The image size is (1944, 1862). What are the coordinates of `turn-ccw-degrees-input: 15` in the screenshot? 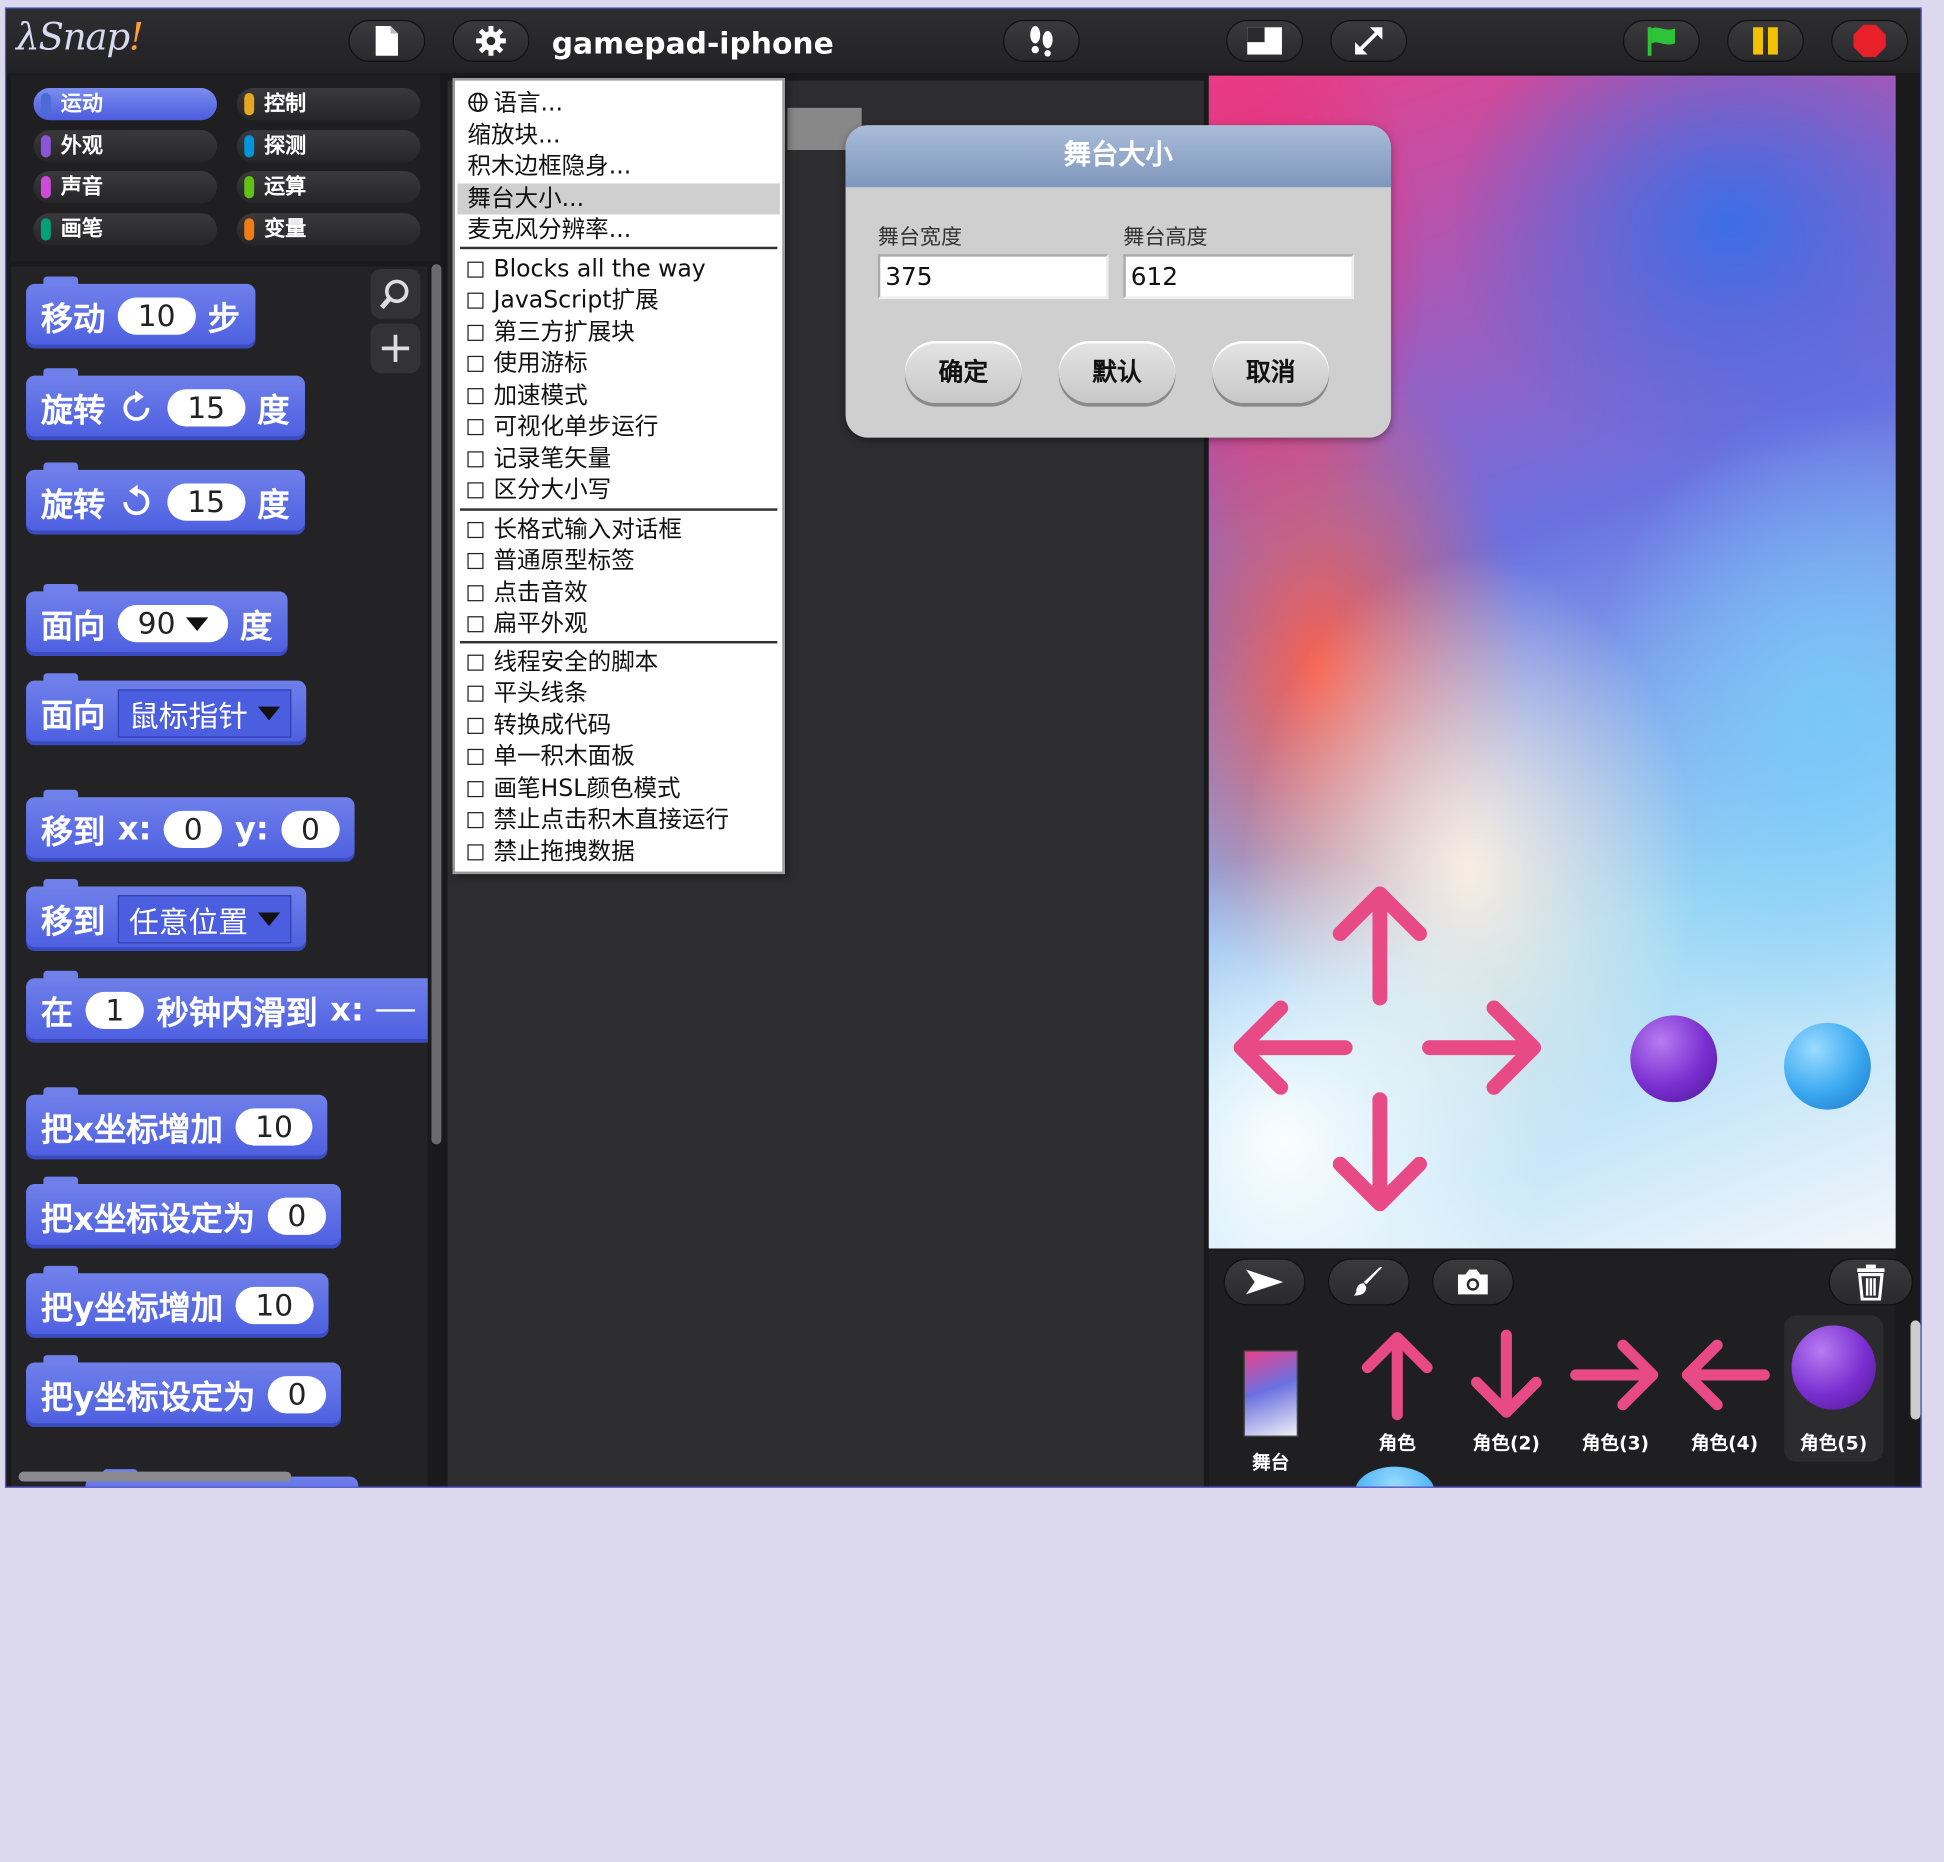 It's located at (206, 502).